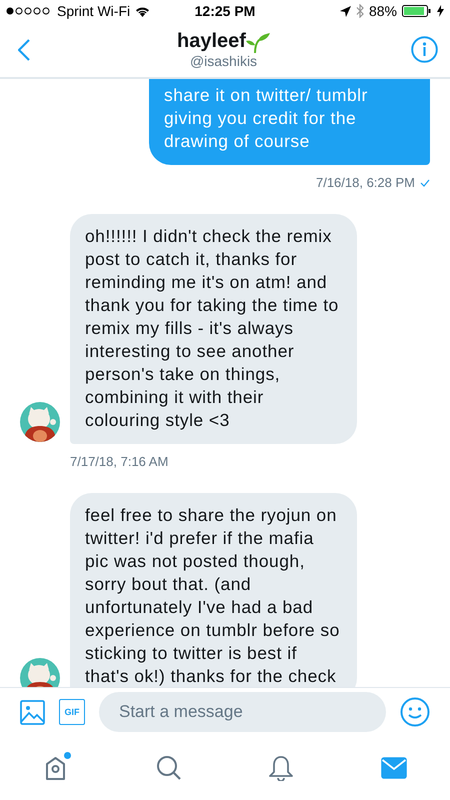 Image resolution: width=450 pixels, height=800 pixels. What do you see at coordinates (225, 11) in the screenshot?
I see `clock-time: 12:25 PM` at bounding box center [225, 11].